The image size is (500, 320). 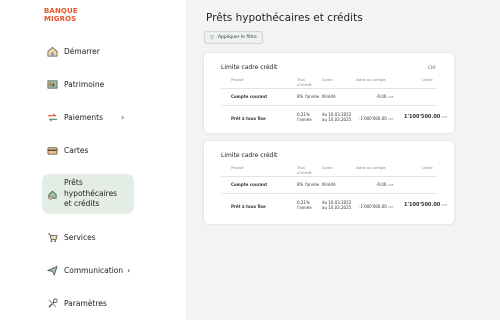 What do you see at coordinates (52, 84) in the screenshot?
I see `portfolio-icon` at bounding box center [52, 84].